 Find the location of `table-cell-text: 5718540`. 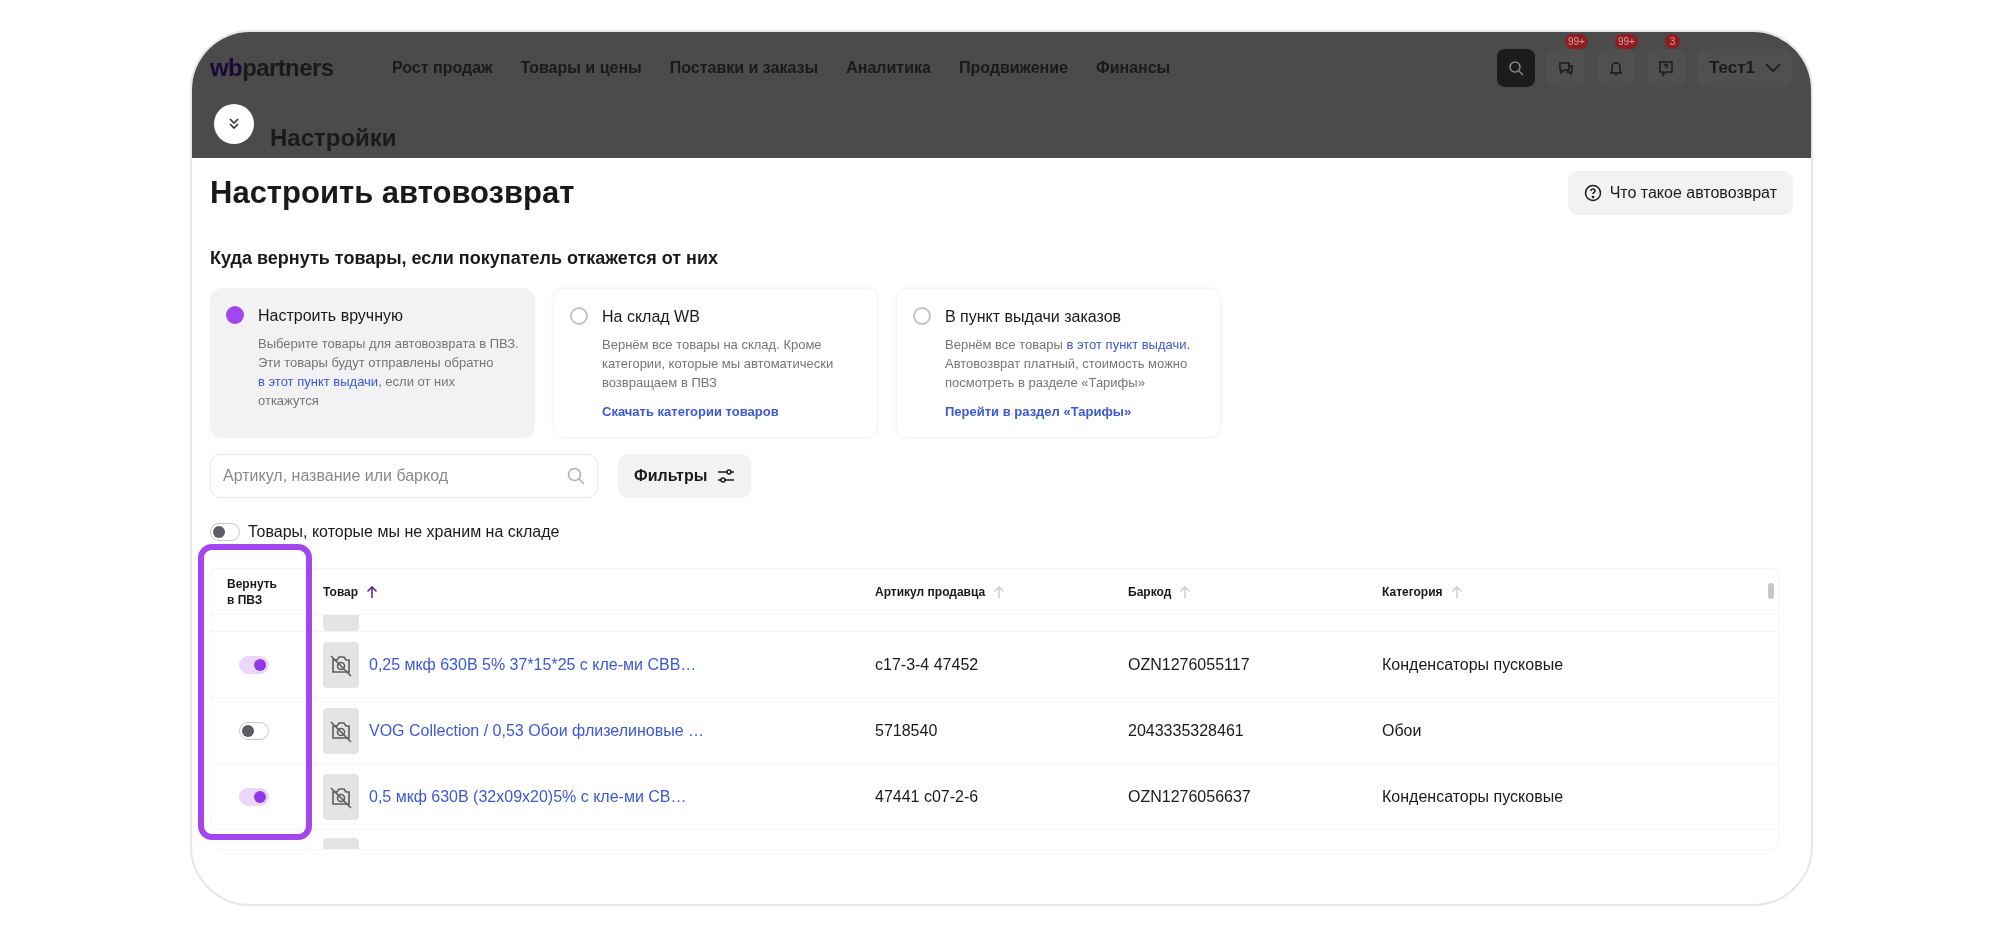

table-cell-text: 5718540 is located at coordinates (907, 730).